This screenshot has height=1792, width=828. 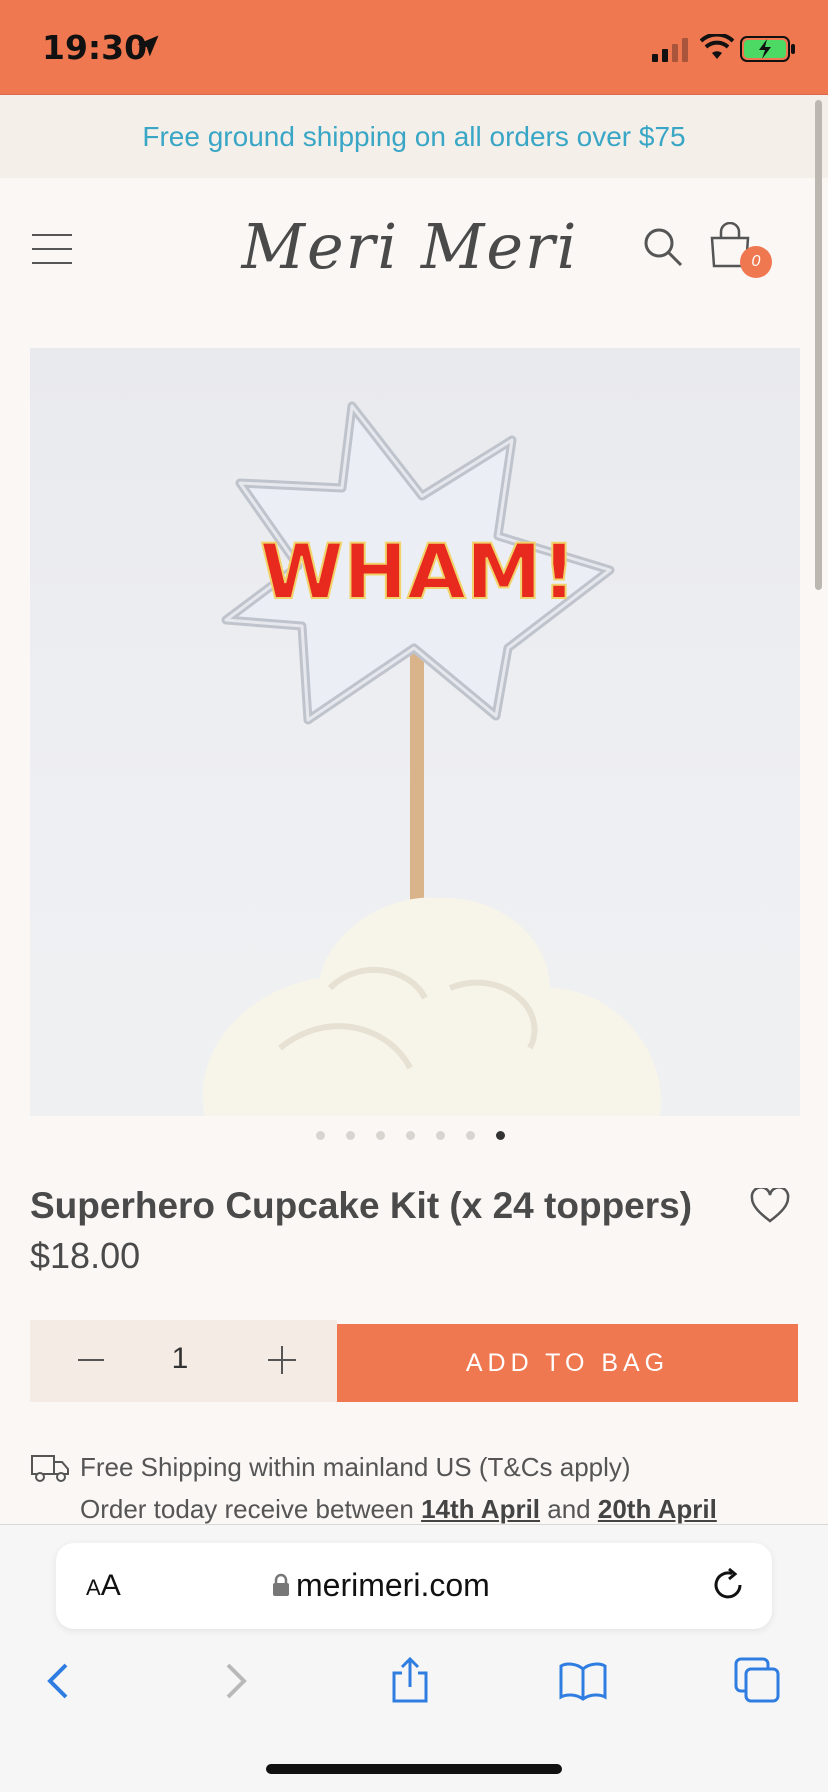 What do you see at coordinates (414, 47) in the screenshot?
I see `status-bar: 19:30` at bounding box center [414, 47].